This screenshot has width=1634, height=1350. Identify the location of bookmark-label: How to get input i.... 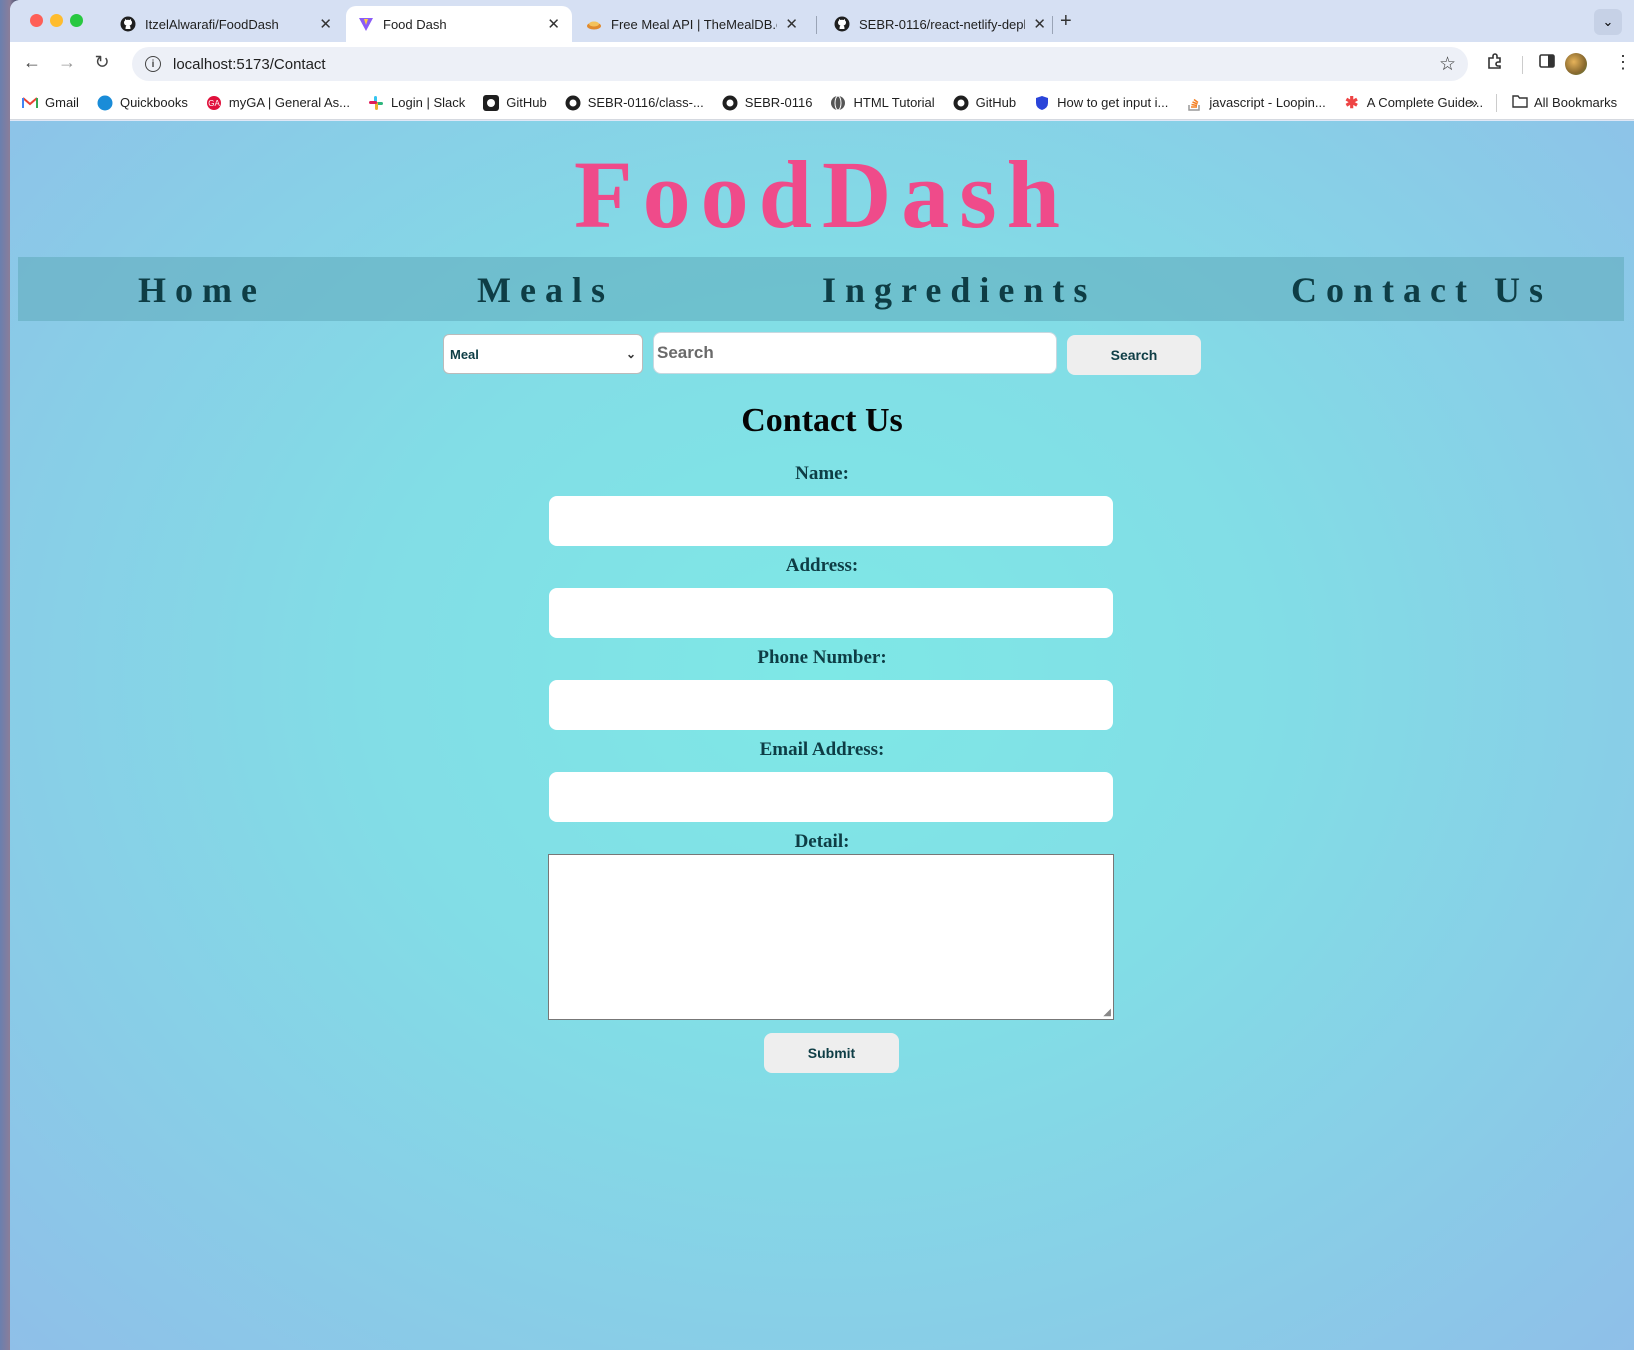
(1113, 102).